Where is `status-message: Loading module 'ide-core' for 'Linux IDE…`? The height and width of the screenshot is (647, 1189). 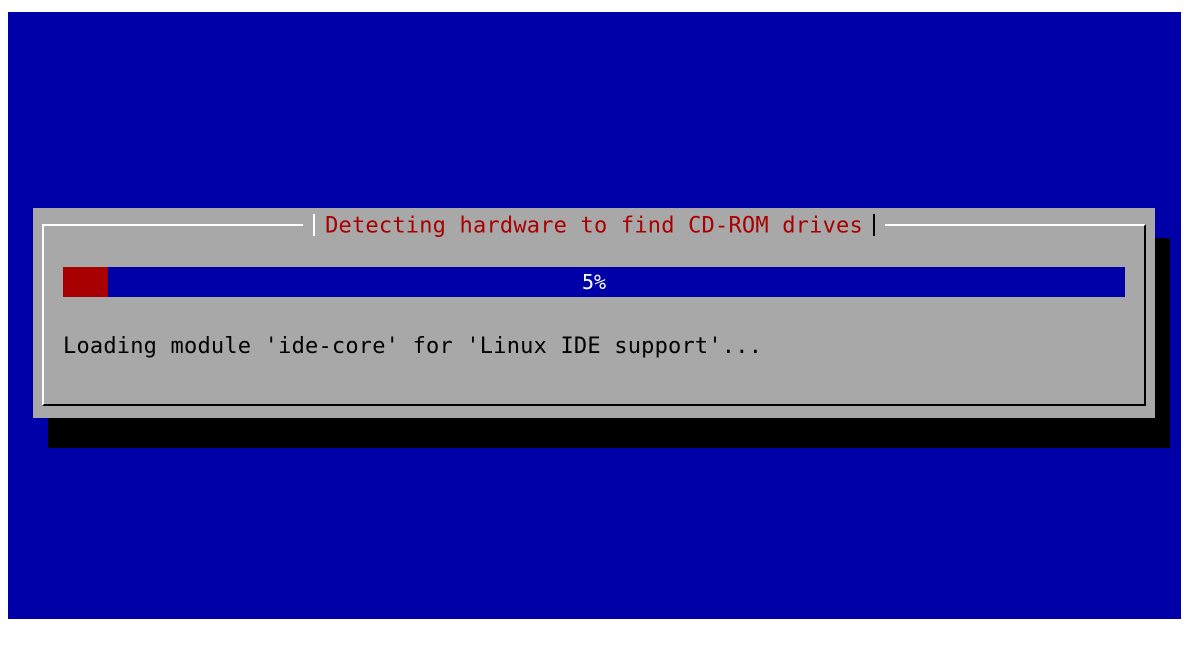
status-message: Loading module 'ide-core' for 'Linux IDE… is located at coordinates (413, 346).